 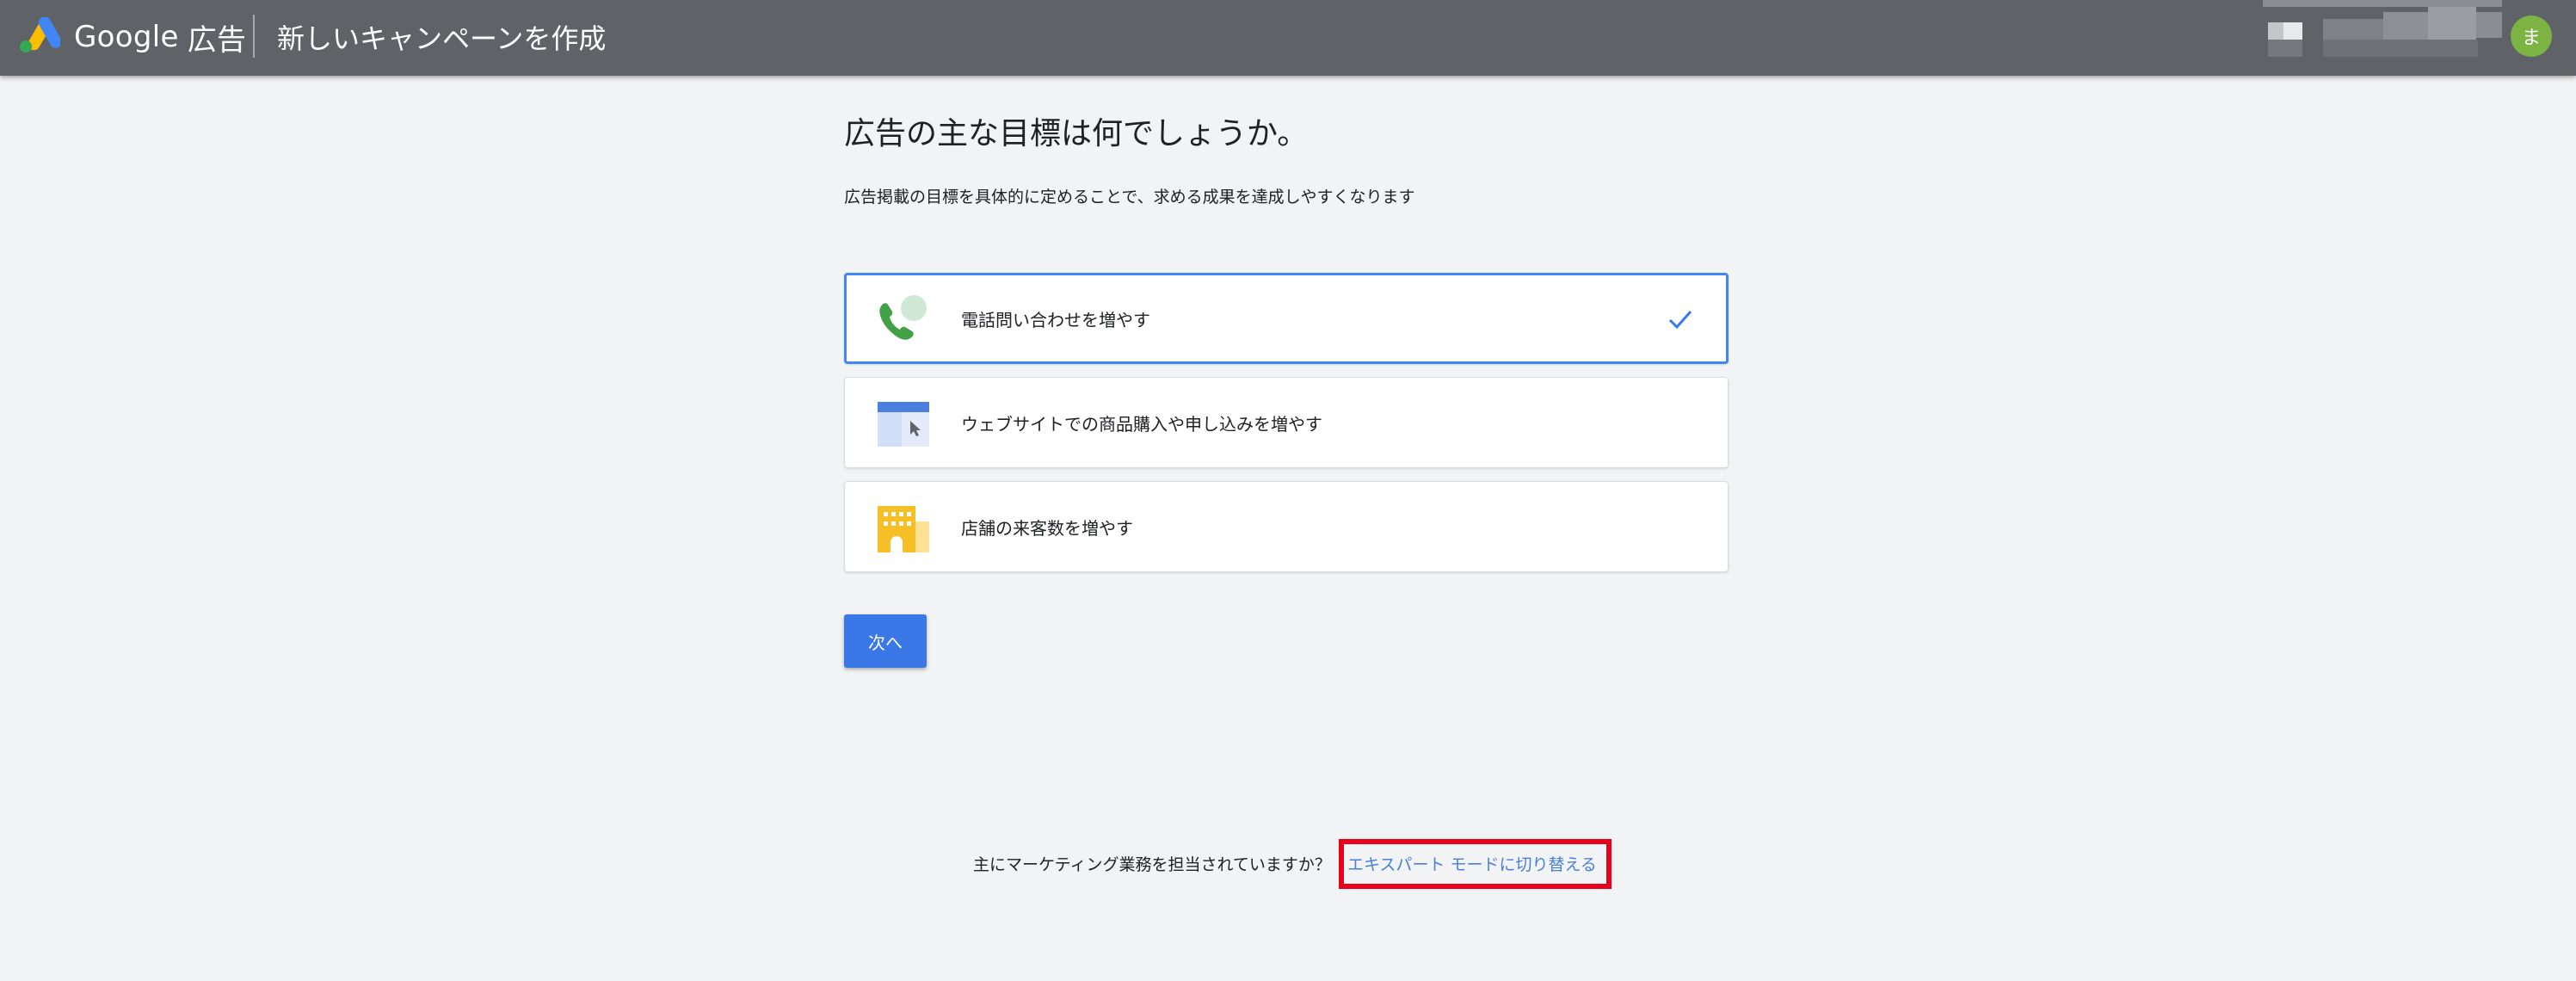 I want to click on goal-label: 店舗の来客数を増やす, so click(x=1047, y=528).